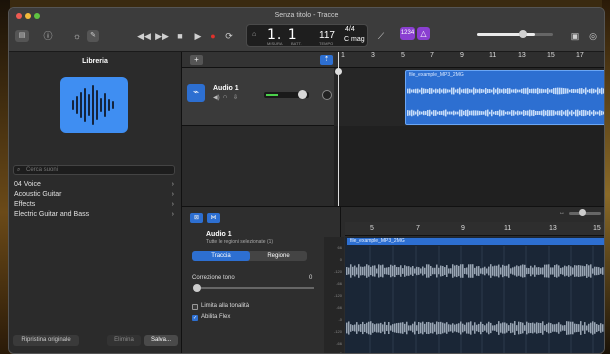 This screenshot has width=610, height=354. I want to click on enable-flex-checkbox: ✓, so click(195, 318).